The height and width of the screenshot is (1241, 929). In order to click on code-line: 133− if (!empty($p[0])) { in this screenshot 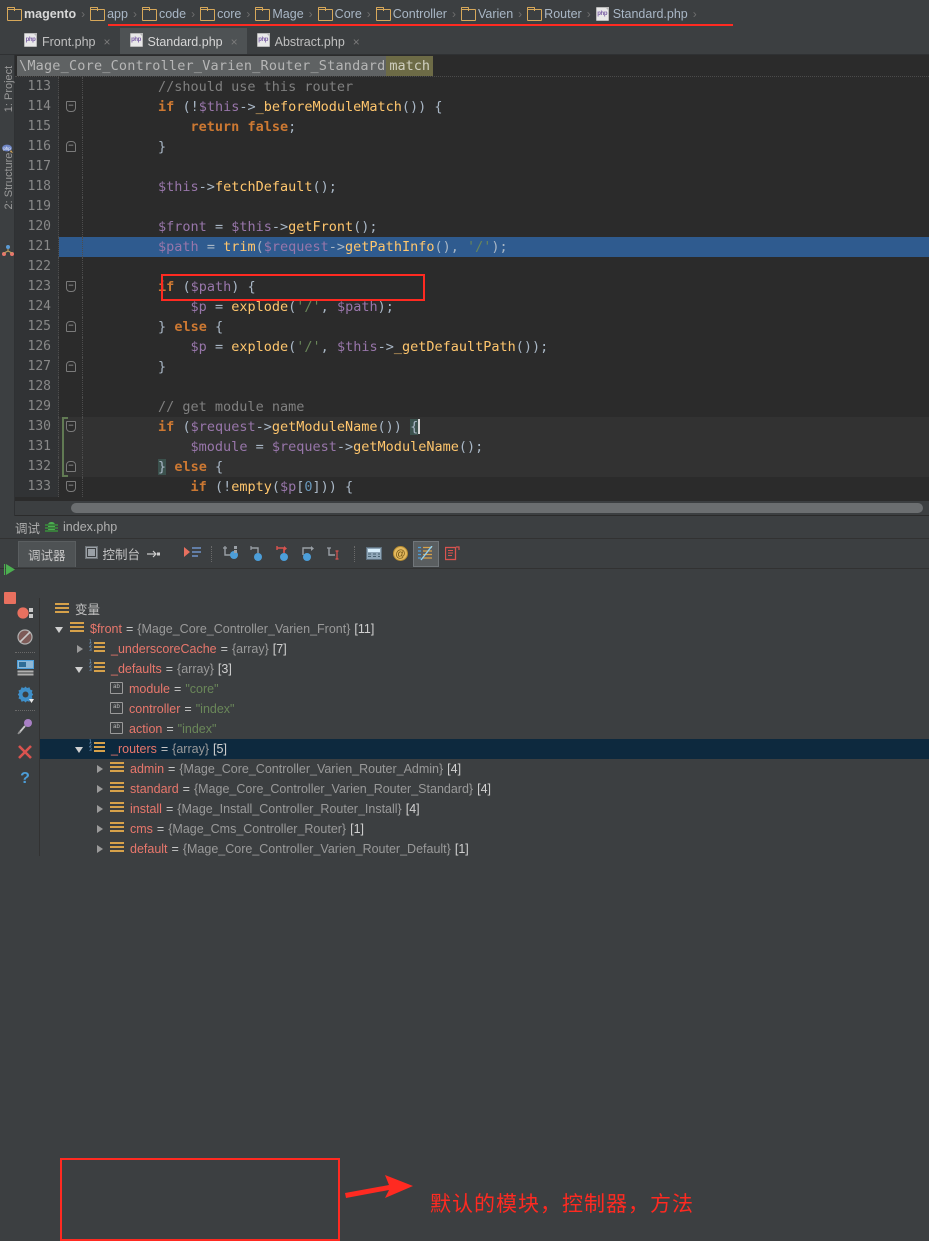, I will do `click(472, 487)`.